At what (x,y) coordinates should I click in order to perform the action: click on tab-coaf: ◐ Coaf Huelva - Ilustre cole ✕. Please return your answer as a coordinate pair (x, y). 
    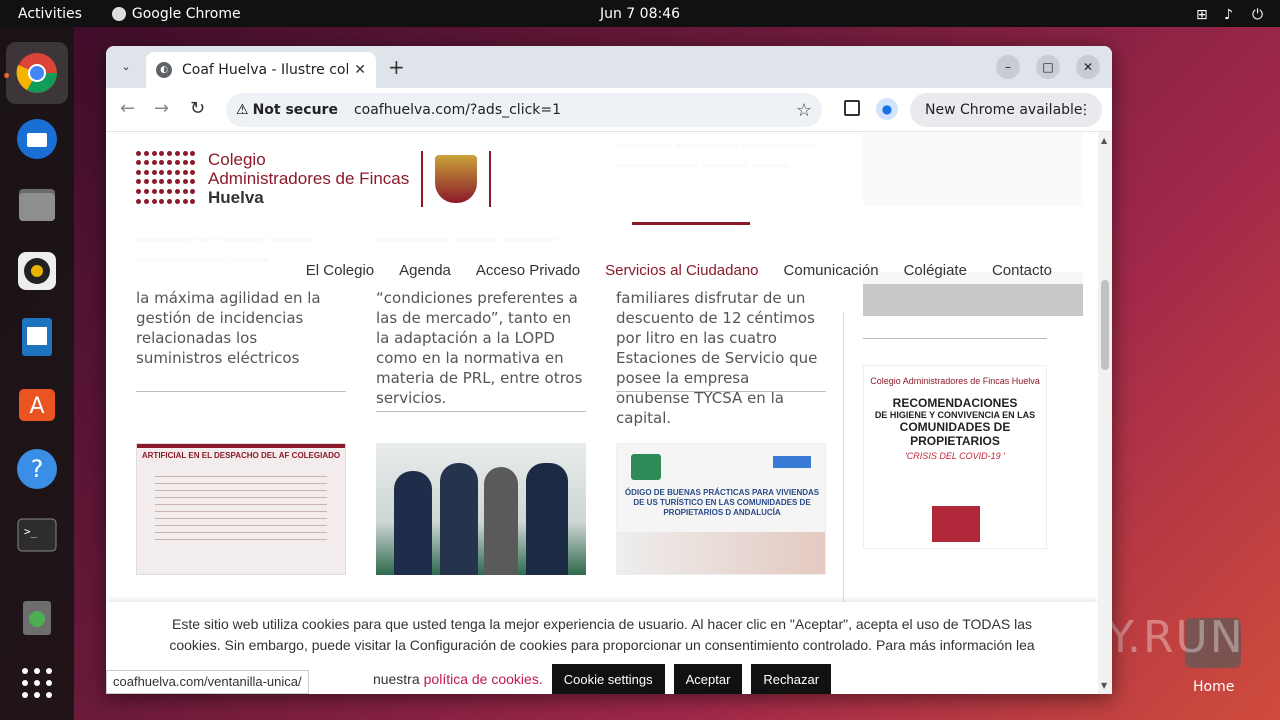
    Looking at the image, I should click on (261, 70).